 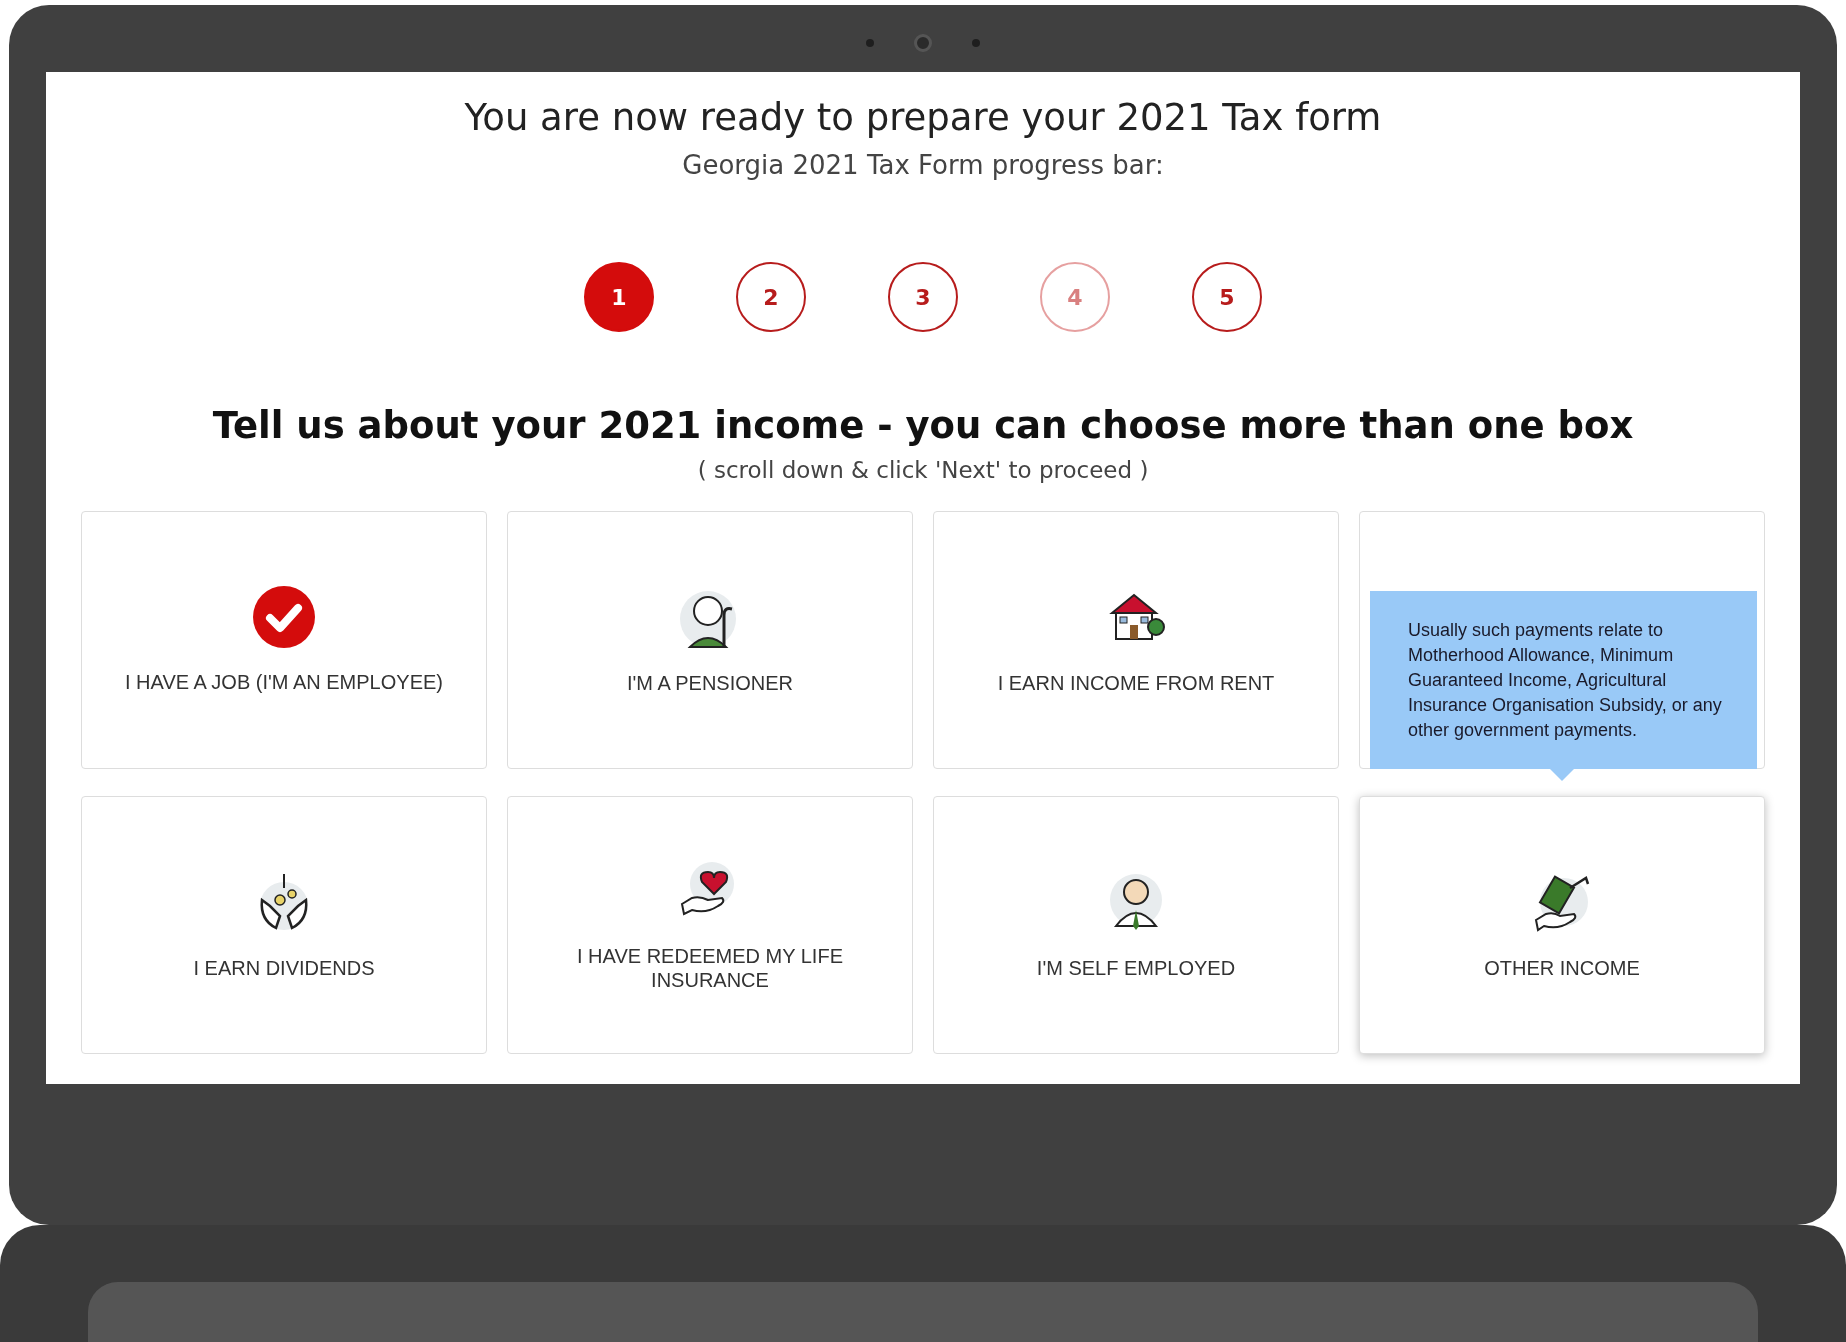 I want to click on option-label: I HAVE A JOB (I'M AN EMPLOYEE), so click(x=284, y=682).